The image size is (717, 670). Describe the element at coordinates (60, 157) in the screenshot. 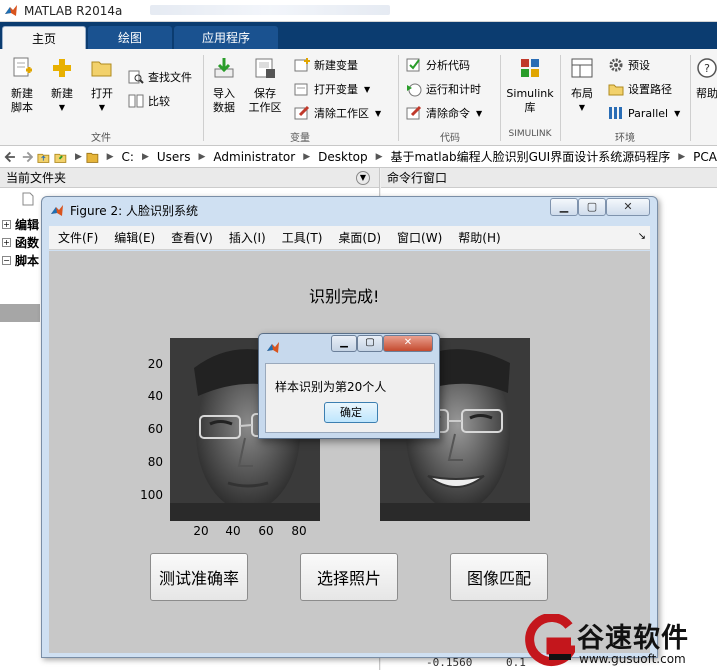

I see `browse-folder-icon` at that location.